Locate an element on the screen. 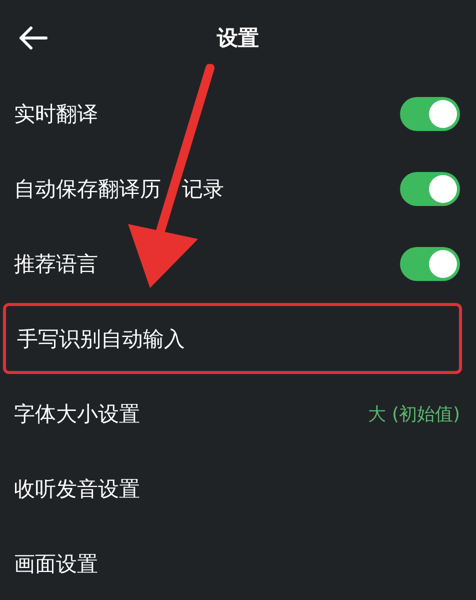  setting-label: 手写识别自动输入 is located at coordinates (101, 338).